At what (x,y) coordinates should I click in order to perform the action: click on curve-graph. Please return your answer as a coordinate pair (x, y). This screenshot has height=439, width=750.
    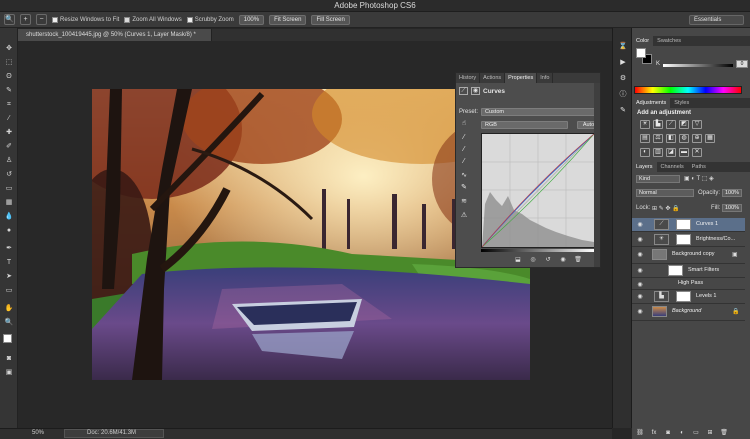
    Looking at the image, I should click on (538, 190).